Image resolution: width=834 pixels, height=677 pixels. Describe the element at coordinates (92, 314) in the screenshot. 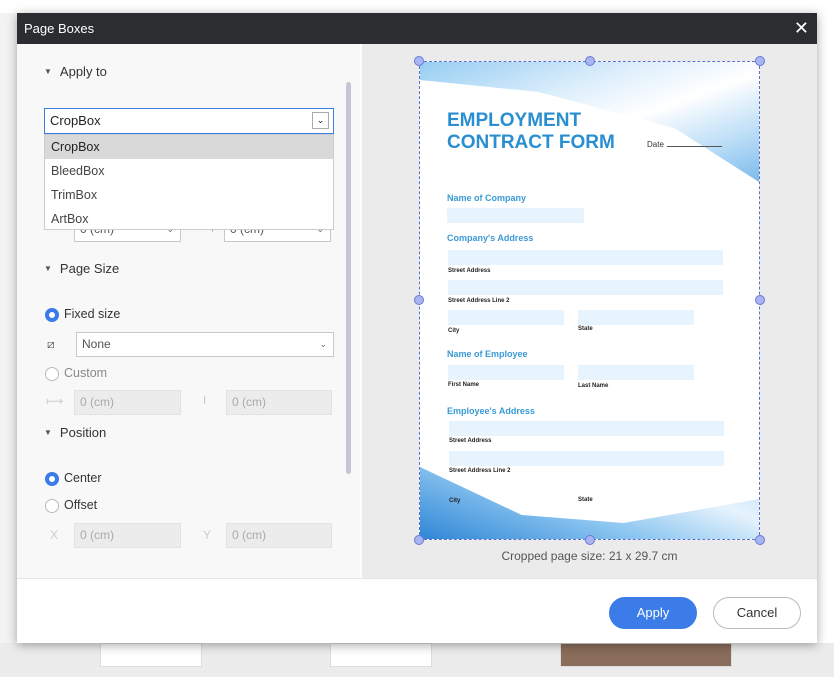

I see `fixed-size-label: Fixed size` at that location.